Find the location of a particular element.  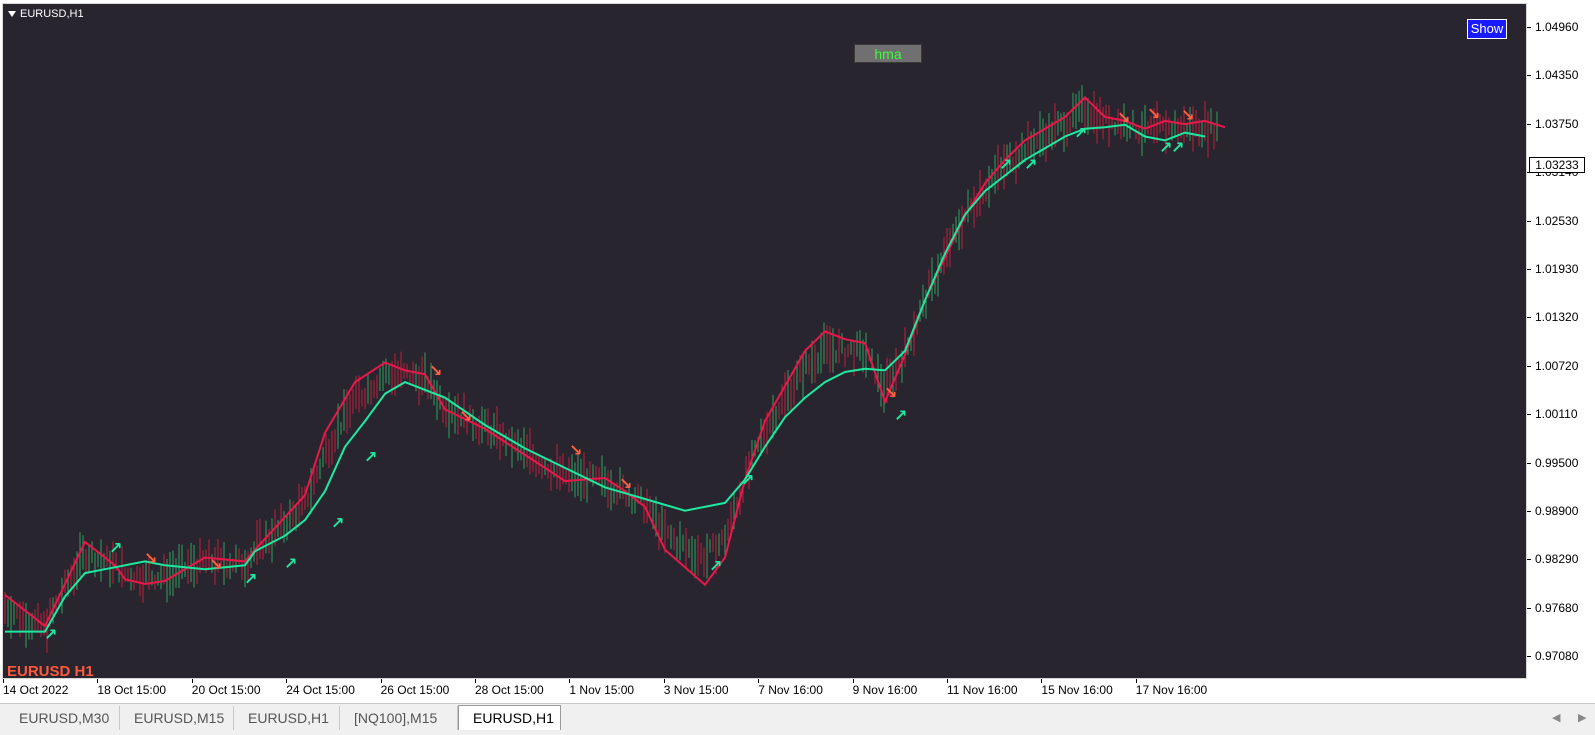

time-label: 14 Oct 2022 is located at coordinates (36, 690).